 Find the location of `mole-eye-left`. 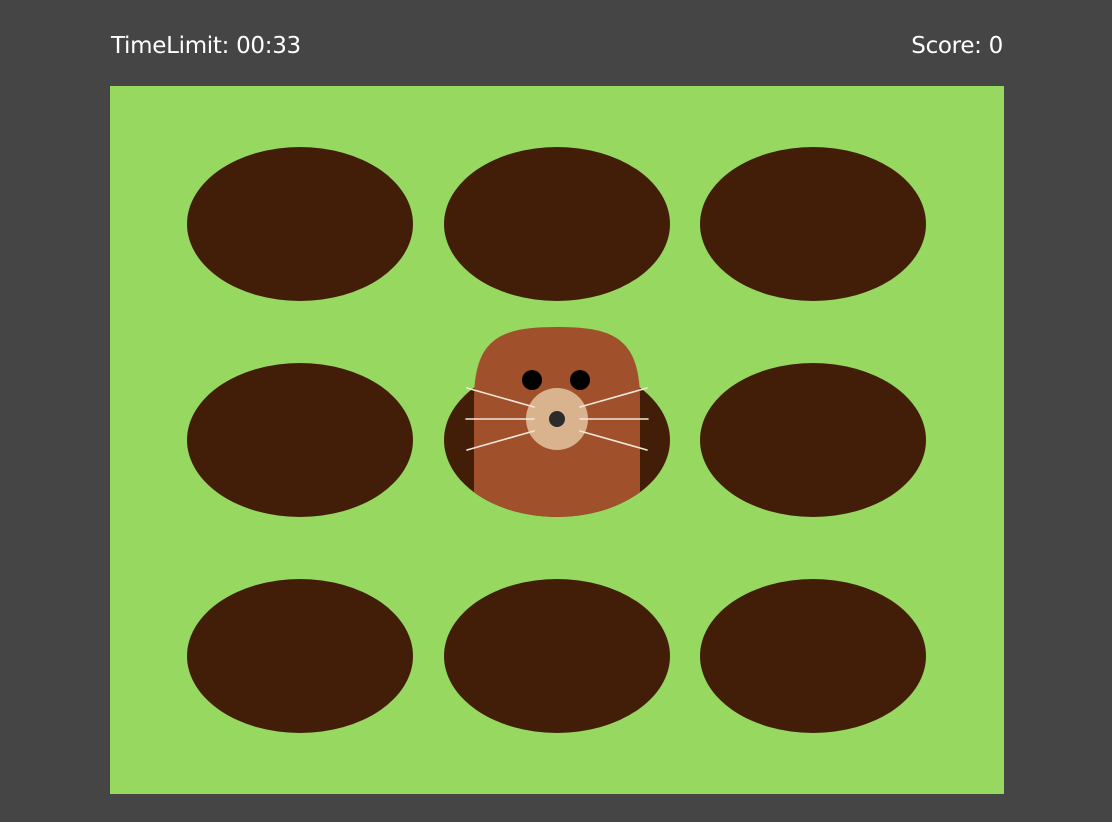

mole-eye-left is located at coordinates (532, 380).